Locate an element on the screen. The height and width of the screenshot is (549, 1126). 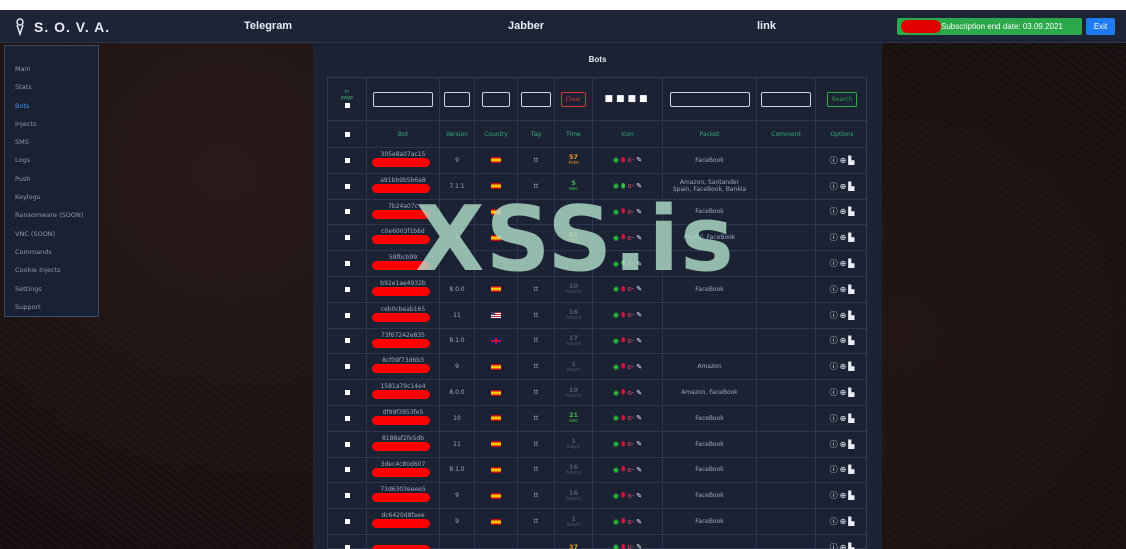
bot-id-text: 73d6303eeee5 is located at coordinates (403, 489).